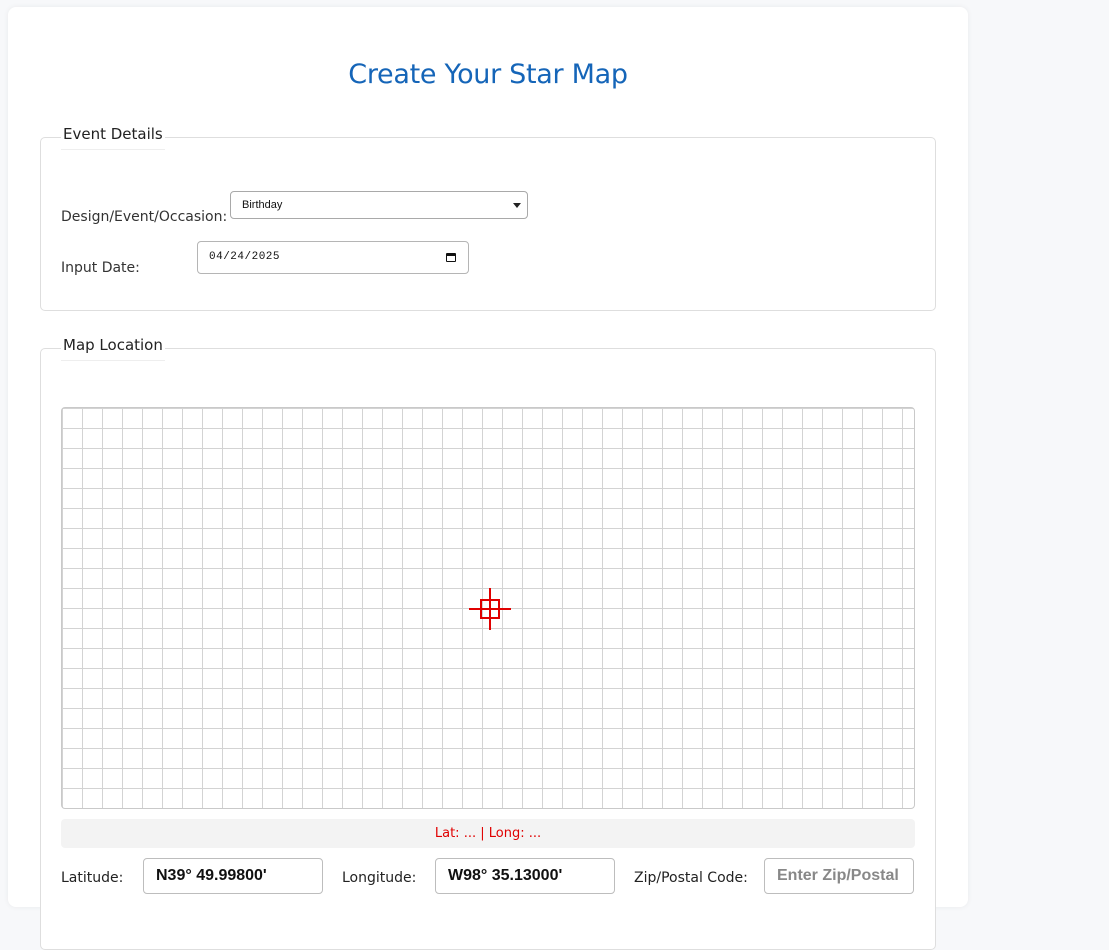 The width and height of the screenshot is (1109, 950). What do you see at coordinates (691, 878) in the screenshot?
I see `zip-label: Zip/Postal Code:` at bounding box center [691, 878].